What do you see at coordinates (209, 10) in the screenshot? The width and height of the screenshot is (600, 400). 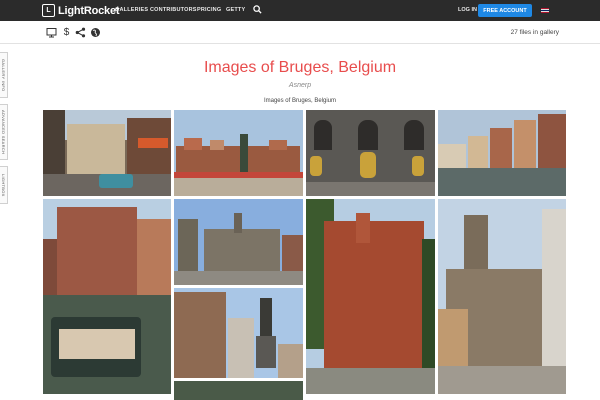 I see `nav-pricing: PRICING` at bounding box center [209, 10].